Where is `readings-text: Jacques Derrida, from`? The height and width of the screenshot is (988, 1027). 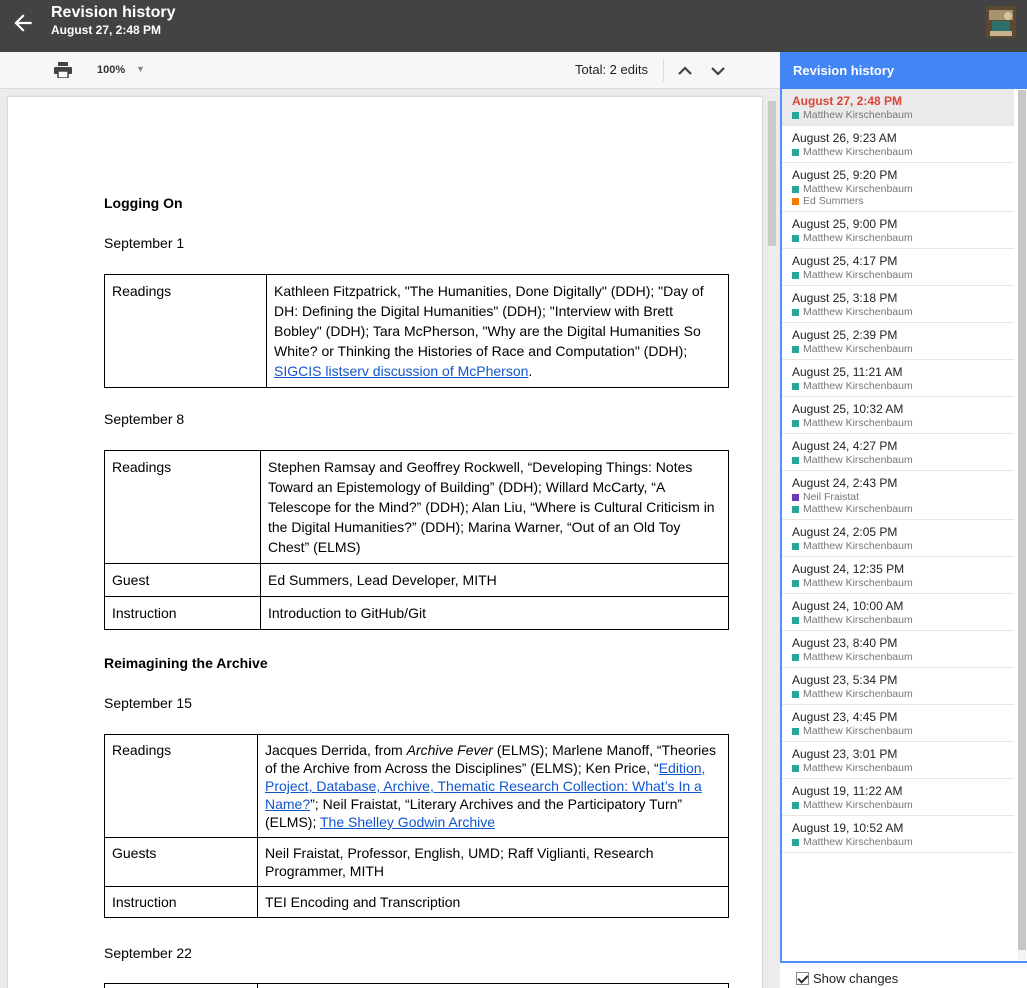 readings-text: Jacques Derrida, from is located at coordinates (336, 750).